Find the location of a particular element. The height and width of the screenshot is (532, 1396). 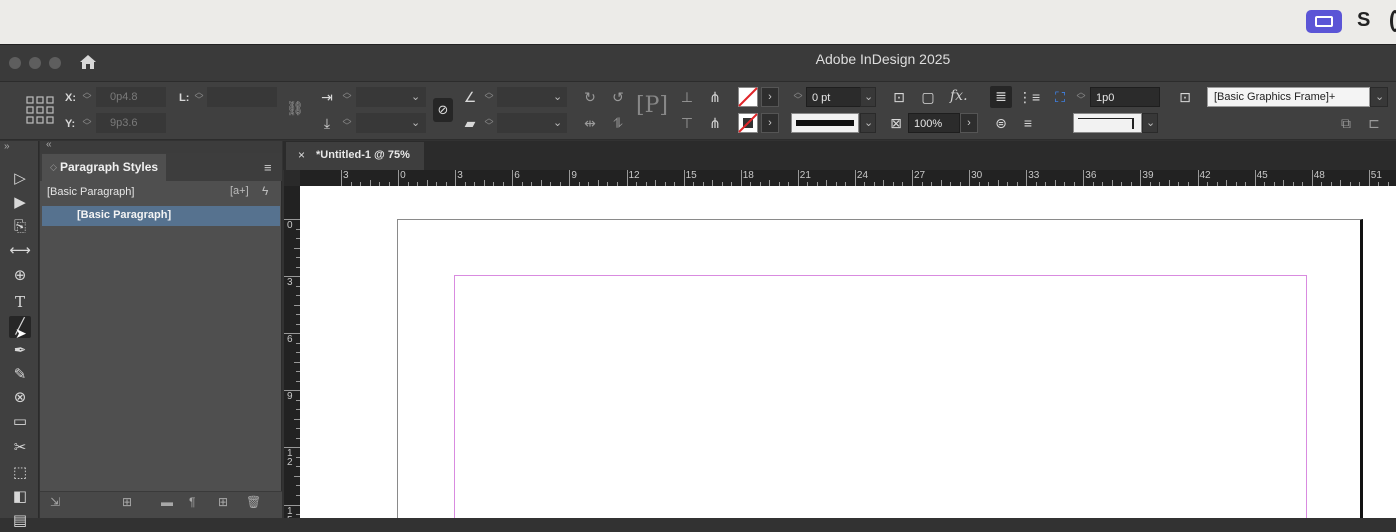

free-transform-tool-icon: ⬚ is located at coordinates (20, 473).